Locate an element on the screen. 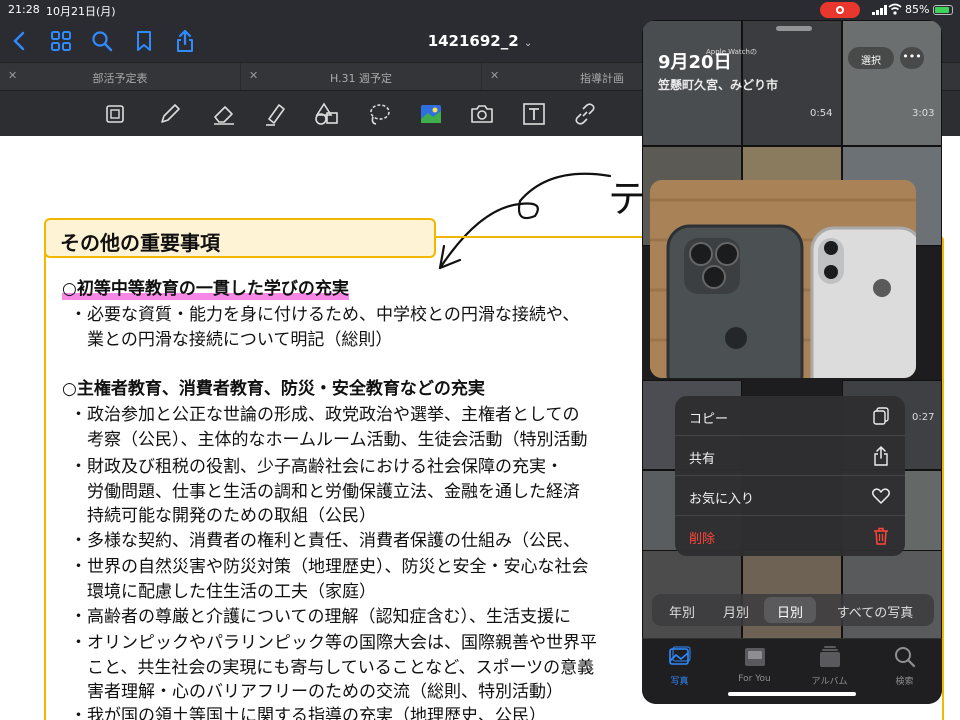  battery-percent: 85% is located at coordinates (917, 9).